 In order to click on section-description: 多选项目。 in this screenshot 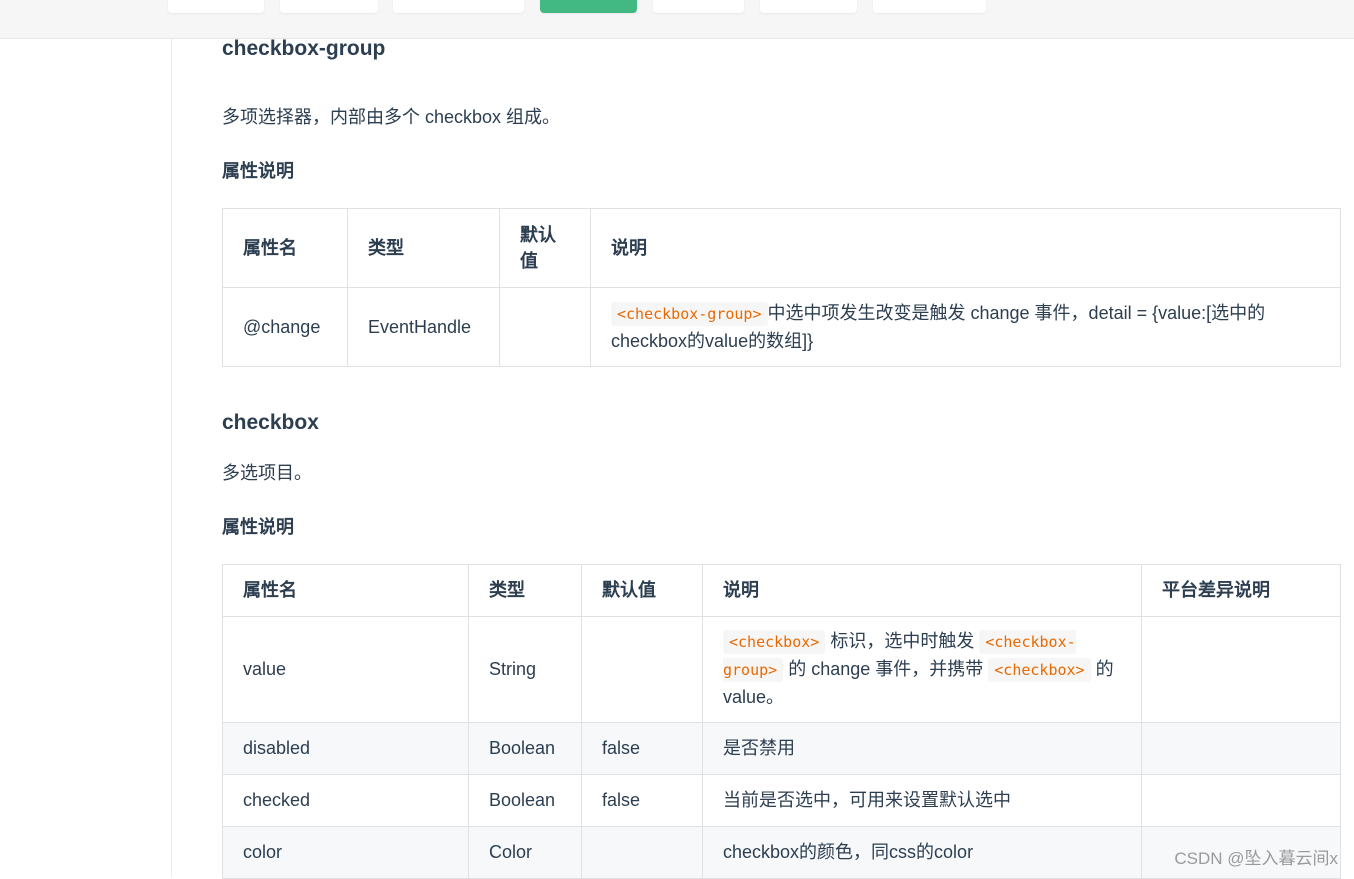, I will do `click(267, 473)`.